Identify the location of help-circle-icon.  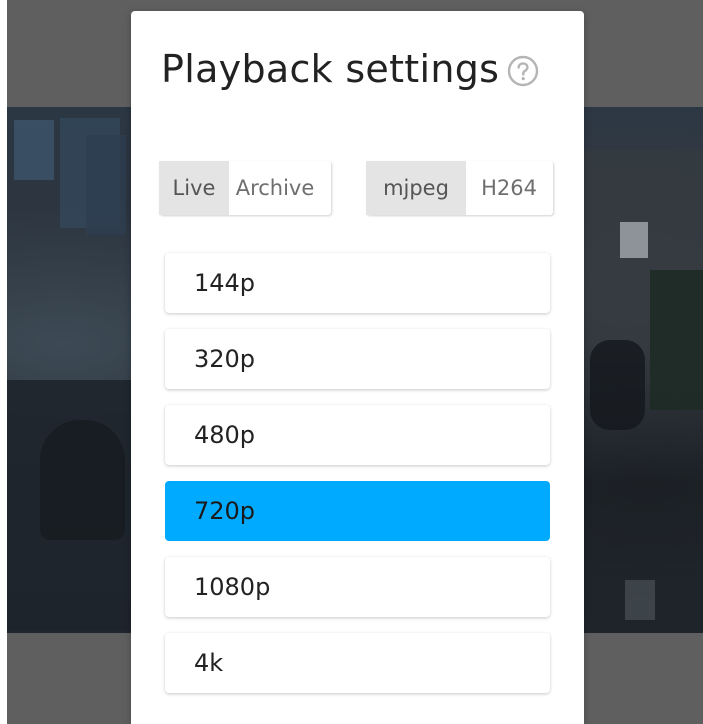
(523, 71).